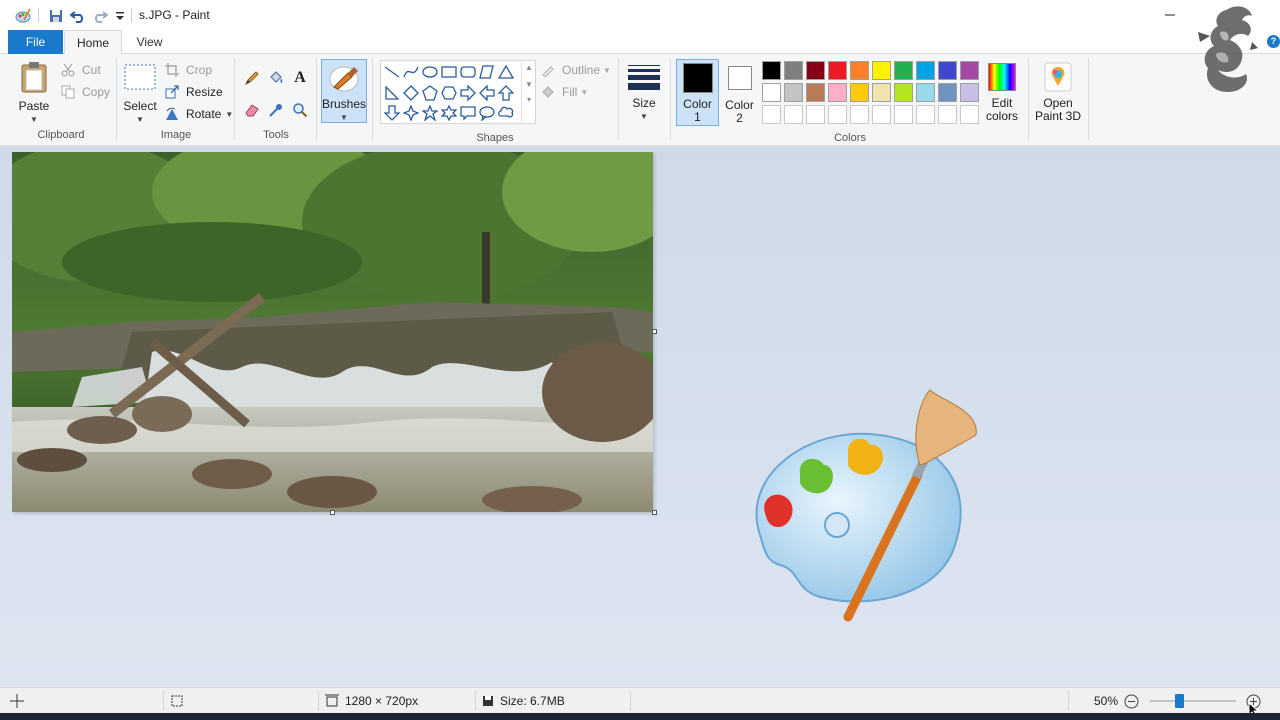 The width and height of the screenshot is (1280, 720). What do you see at coordinates (487, 113) in the screenshot?
I see `oval-callout-shape-icon` at bounding box center [487, 113].